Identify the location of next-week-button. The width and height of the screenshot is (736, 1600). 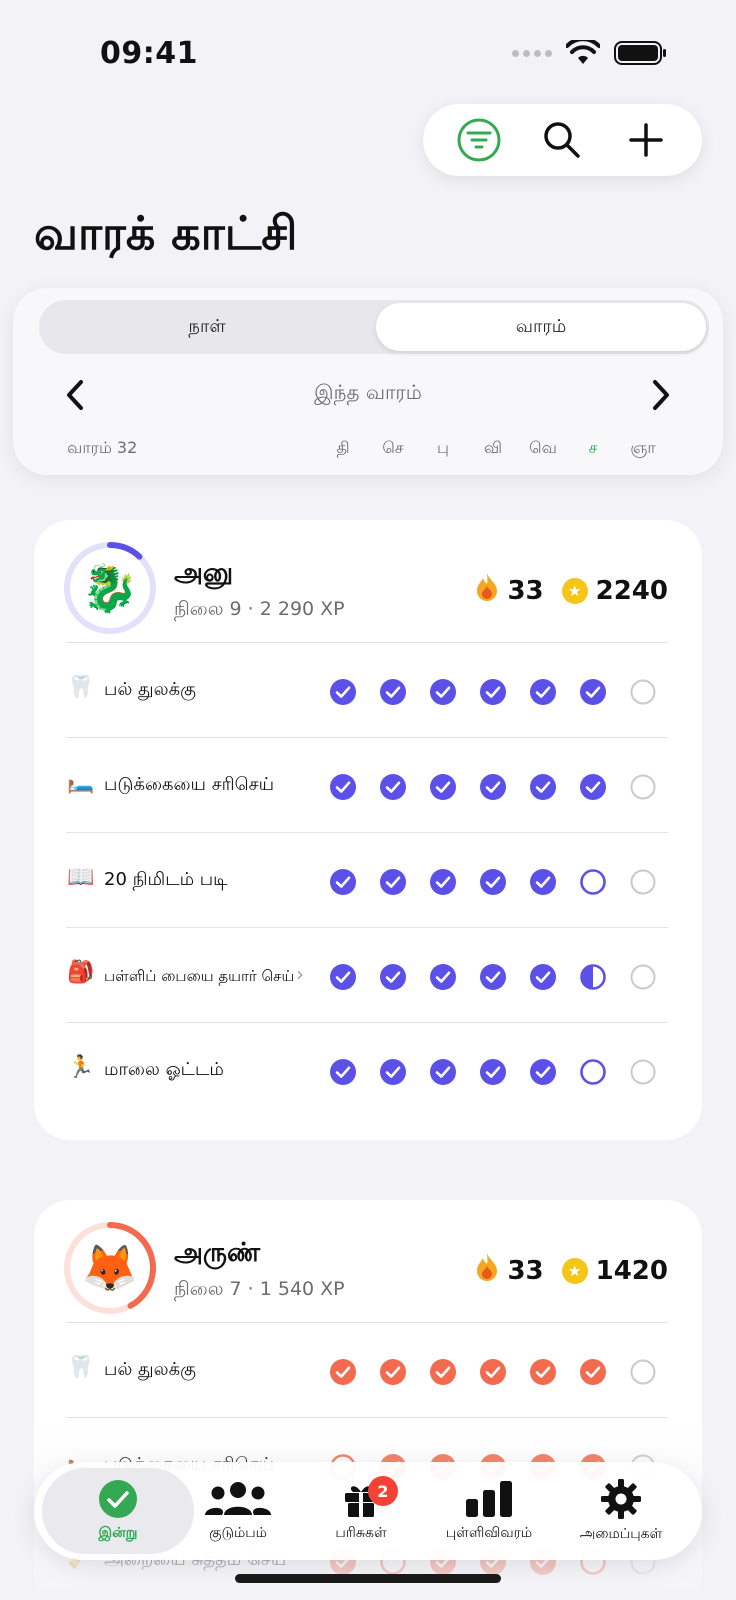
(661, 395).